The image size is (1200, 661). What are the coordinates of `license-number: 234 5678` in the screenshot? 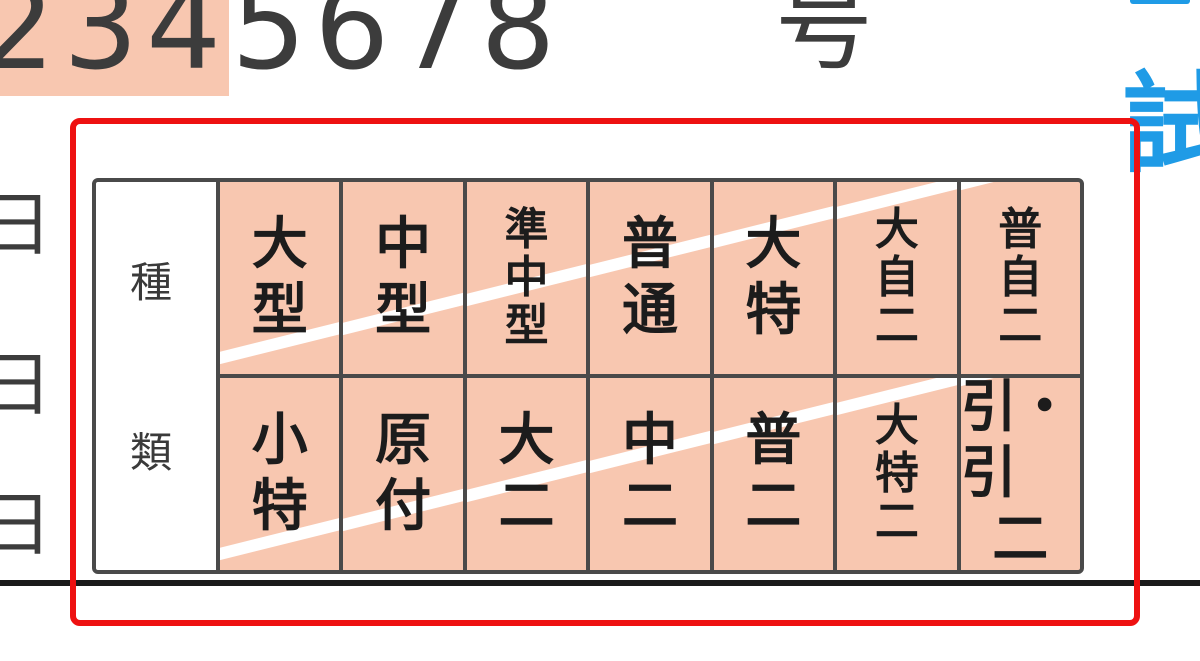 It's located at (282, 48).